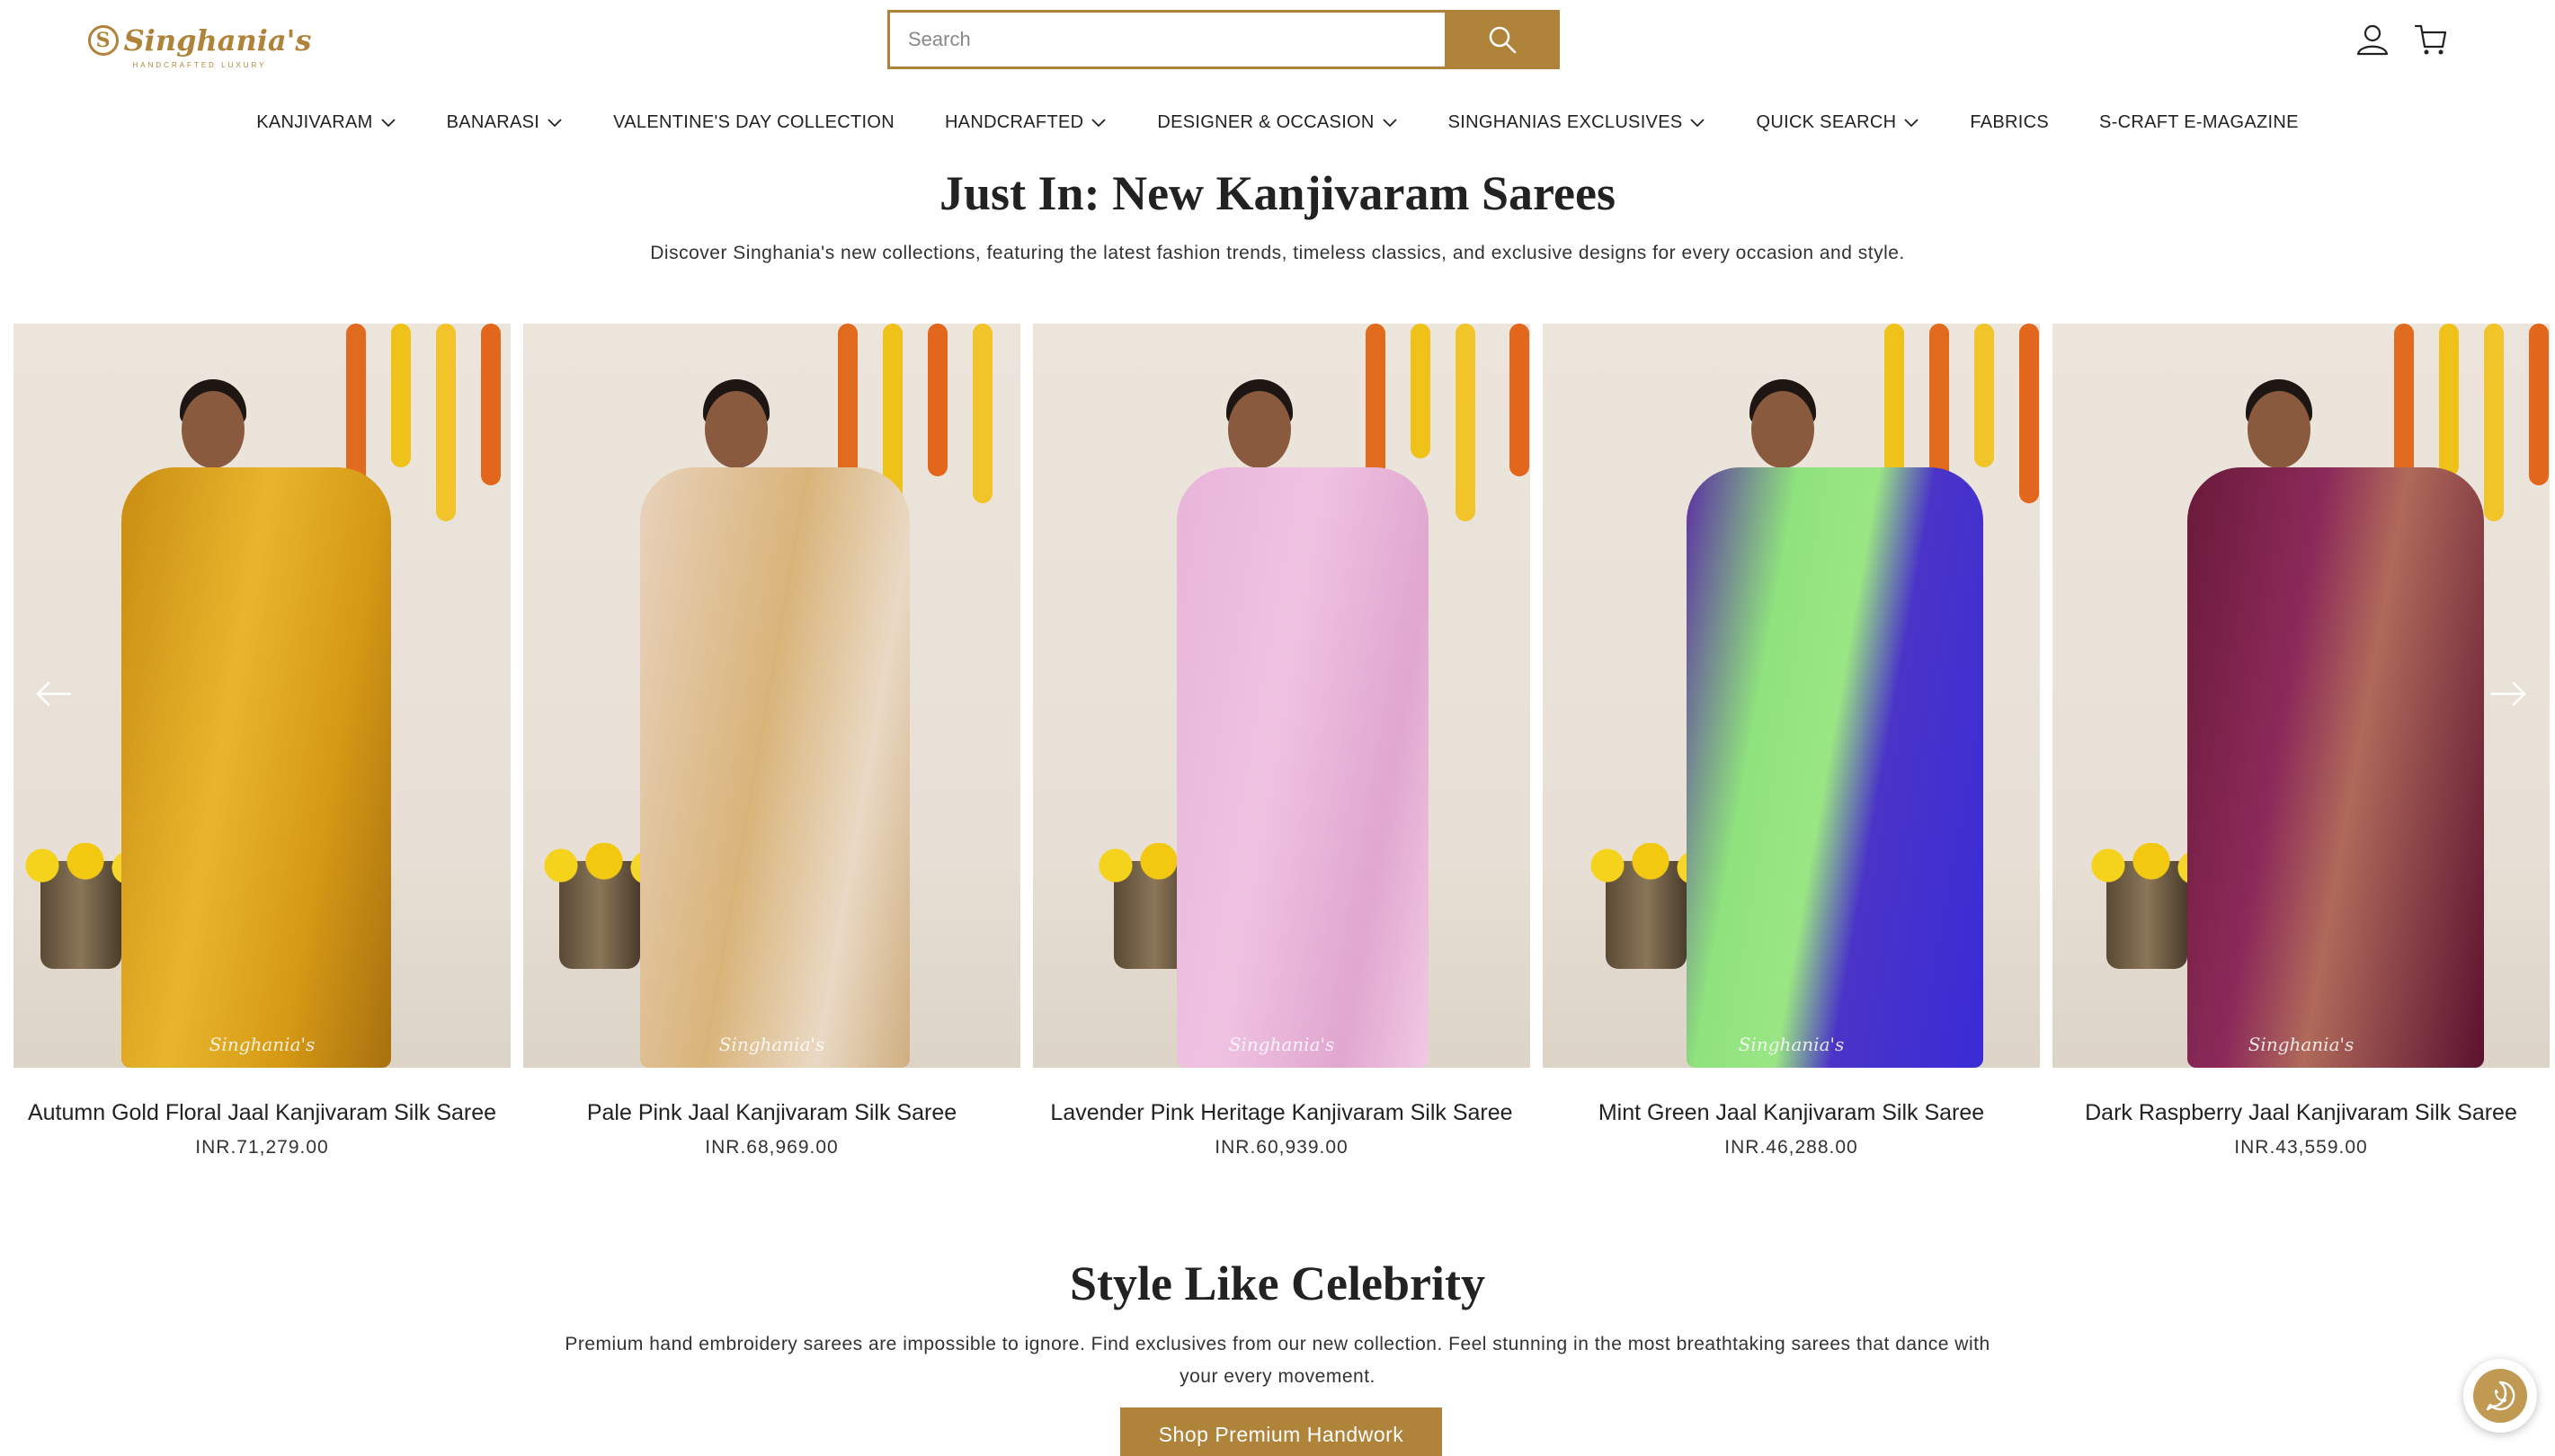  I want to click on search-input, so click(1167, 40).